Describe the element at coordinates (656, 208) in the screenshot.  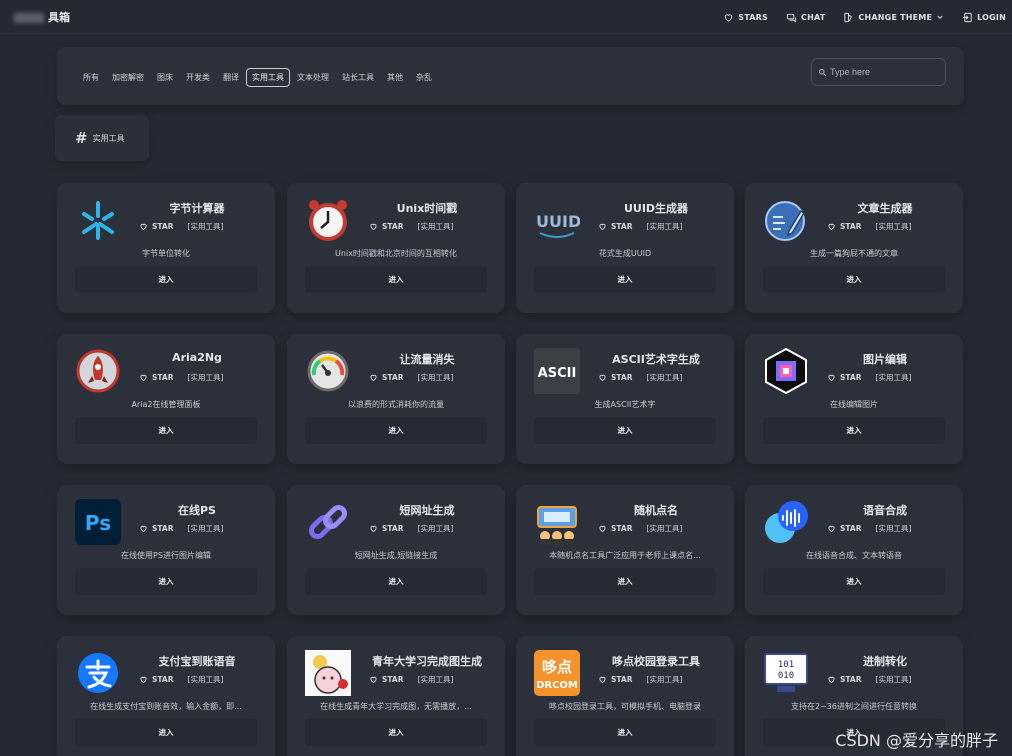
I see `card-title: UUID生成器` at that location.